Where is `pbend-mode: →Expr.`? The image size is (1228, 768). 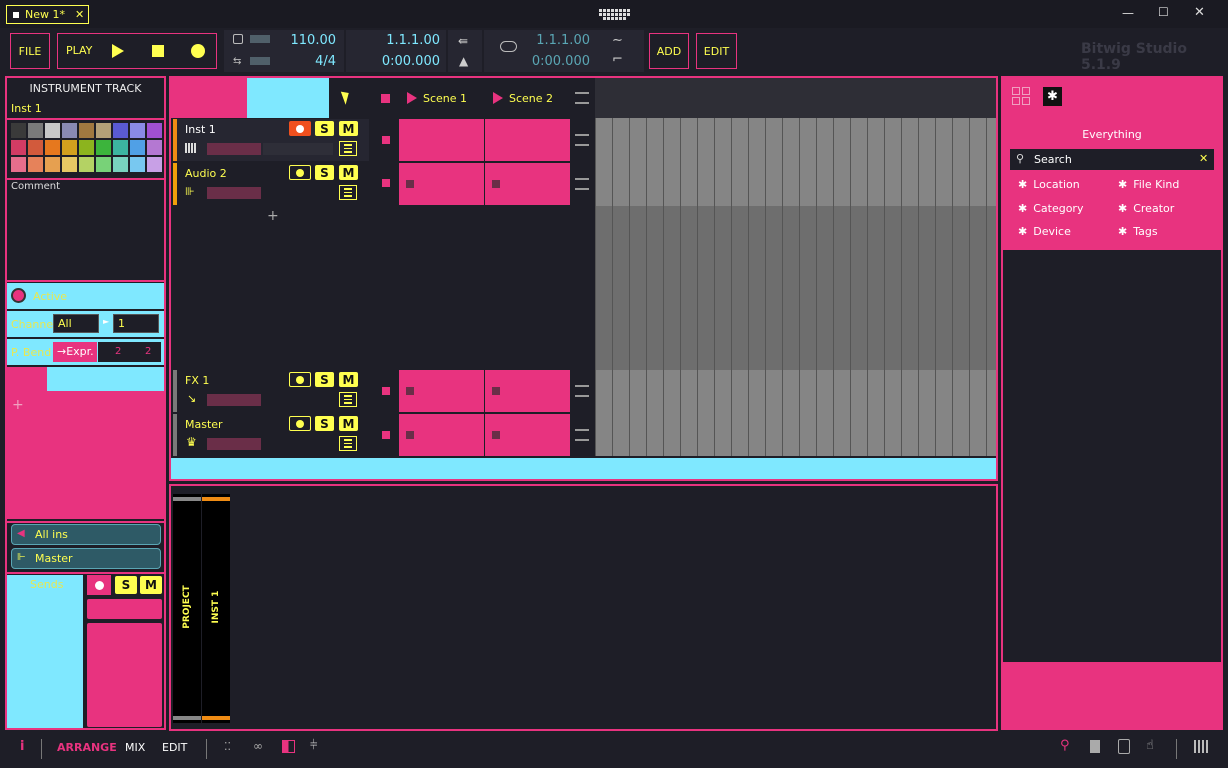
pbend-mode: →Expr. is located at coordinates (75, 352).